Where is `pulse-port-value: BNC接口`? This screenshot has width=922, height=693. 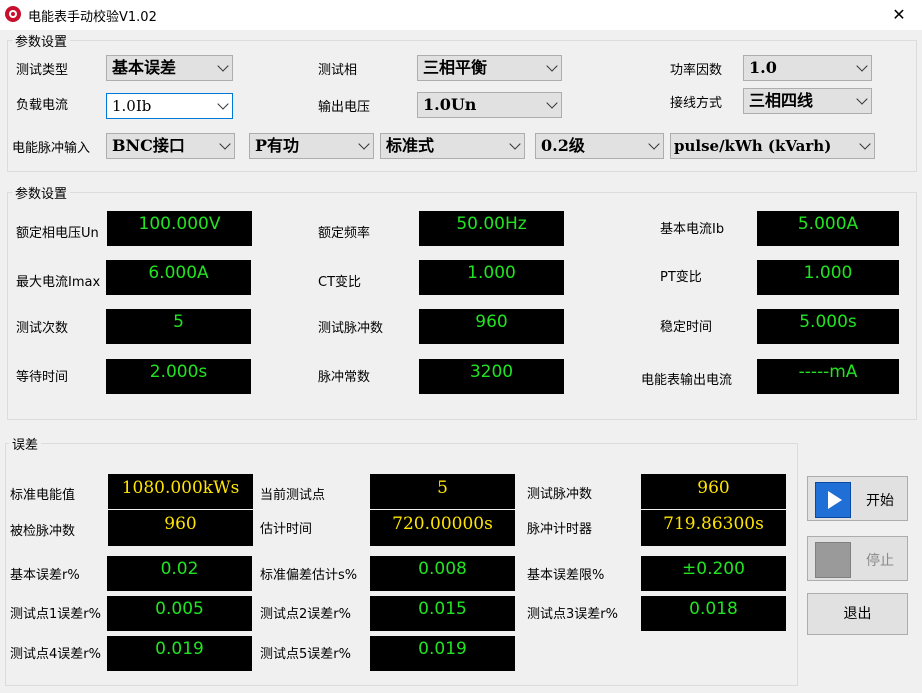
pulse-port-value: BNC接口 is located at coordinates (148, 145).